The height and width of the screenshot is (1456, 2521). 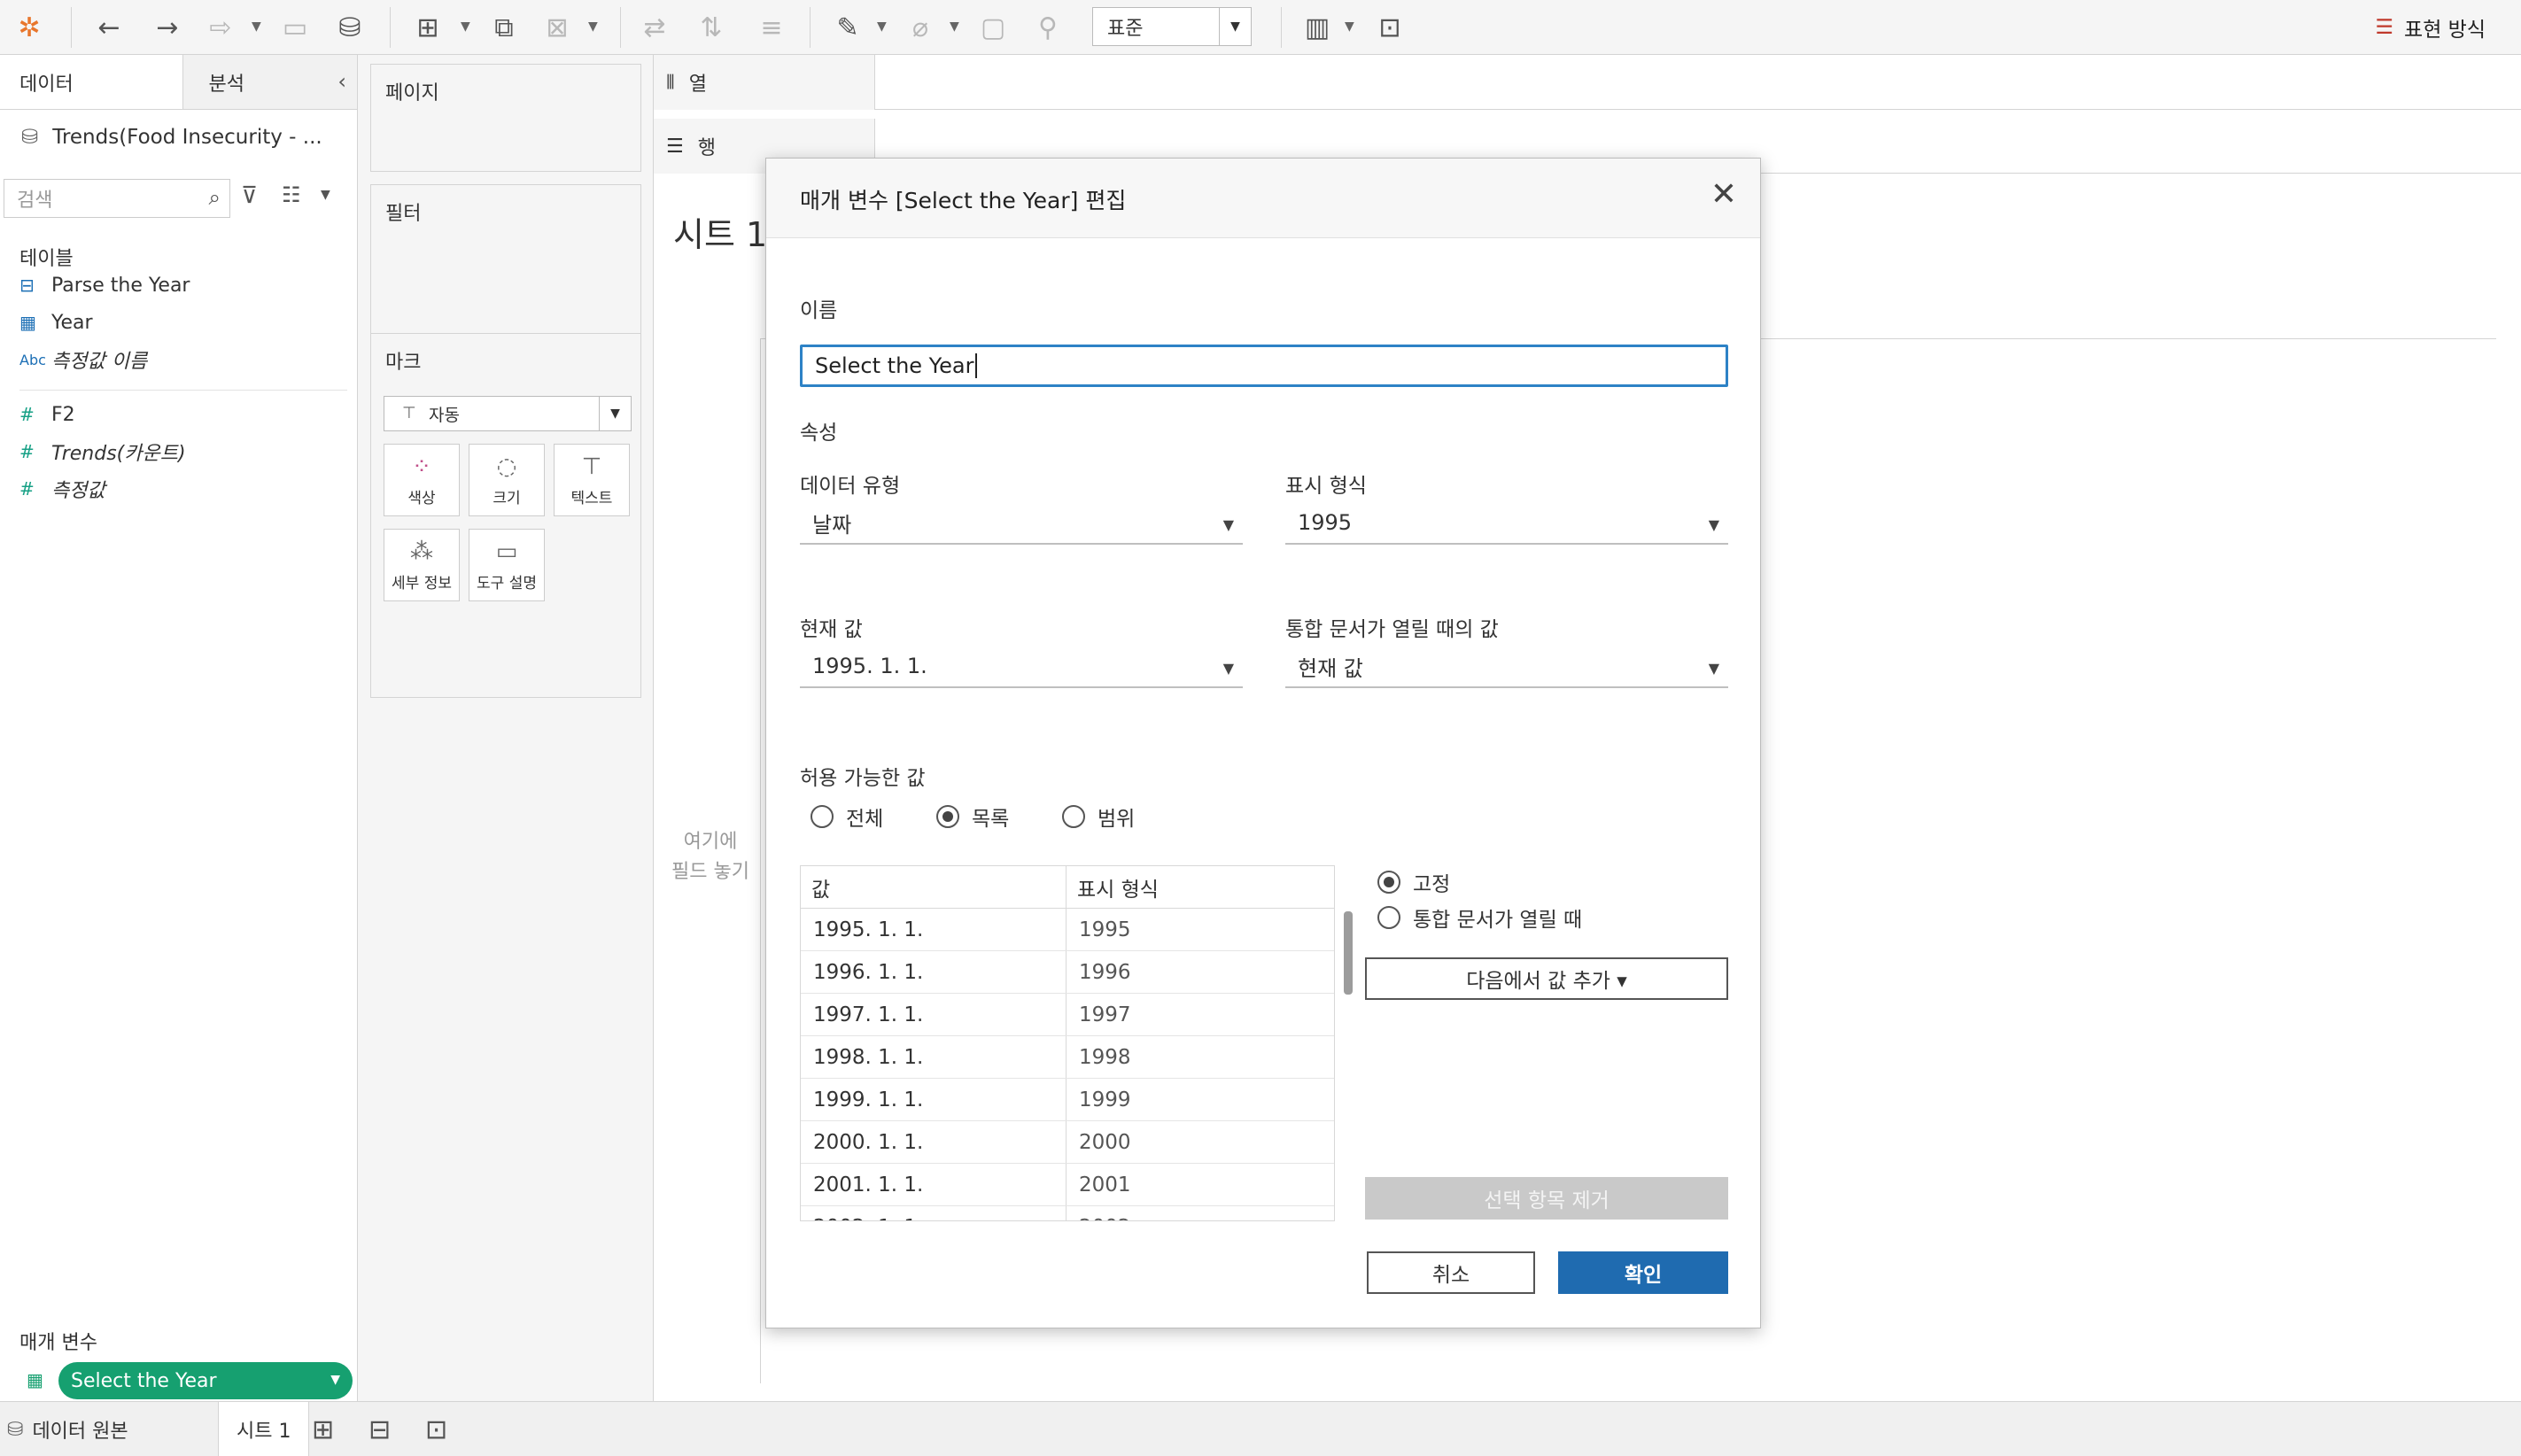 I want to click on ok-button: 확인, so click(x=1643, y=1273).